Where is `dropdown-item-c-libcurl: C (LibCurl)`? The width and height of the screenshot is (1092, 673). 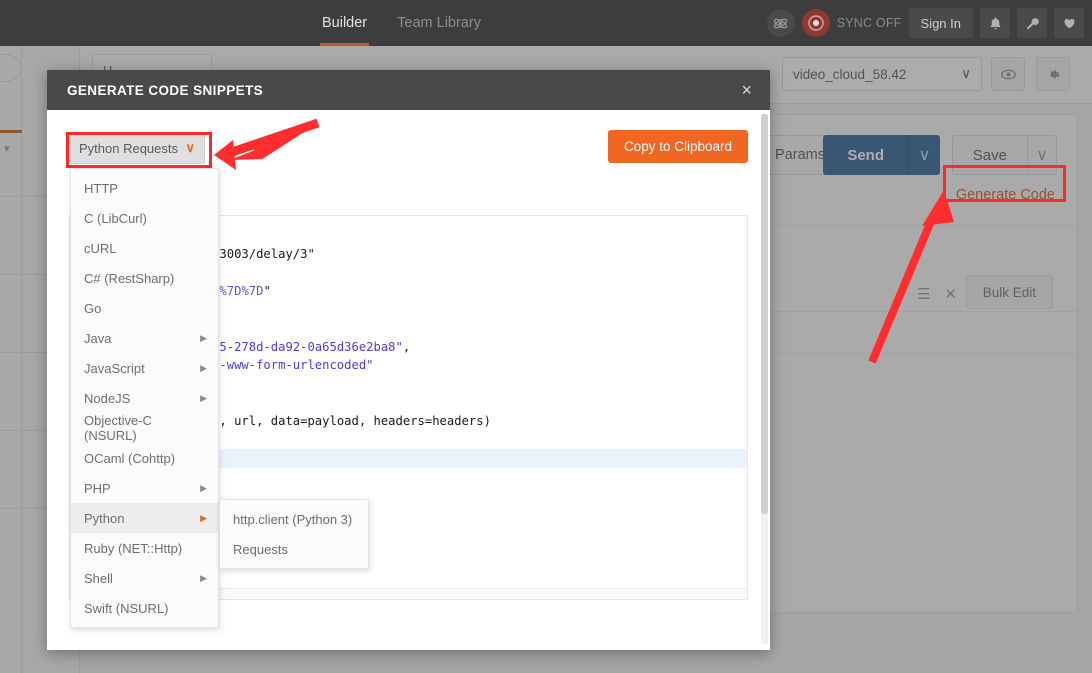
dropdown-item-c-libcurl: C (LibCurl) is located at coordinates (144, 218).